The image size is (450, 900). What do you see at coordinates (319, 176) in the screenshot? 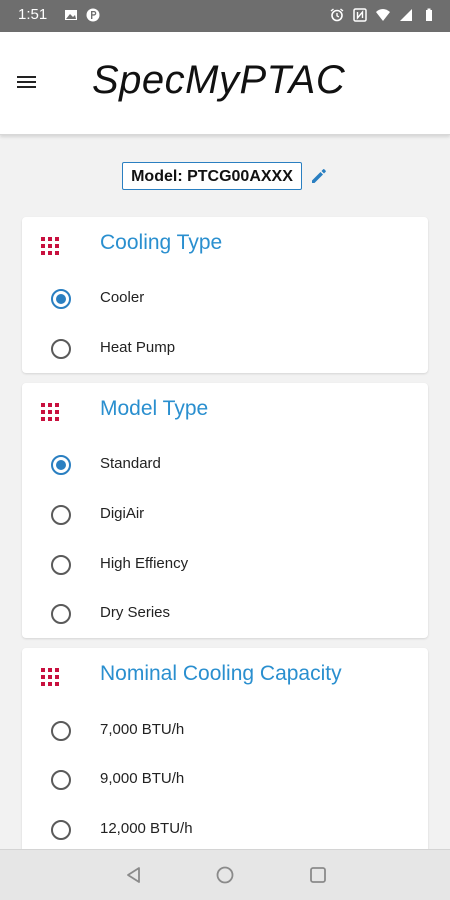
I see `edit-icon` at bounding box center [319, 176].